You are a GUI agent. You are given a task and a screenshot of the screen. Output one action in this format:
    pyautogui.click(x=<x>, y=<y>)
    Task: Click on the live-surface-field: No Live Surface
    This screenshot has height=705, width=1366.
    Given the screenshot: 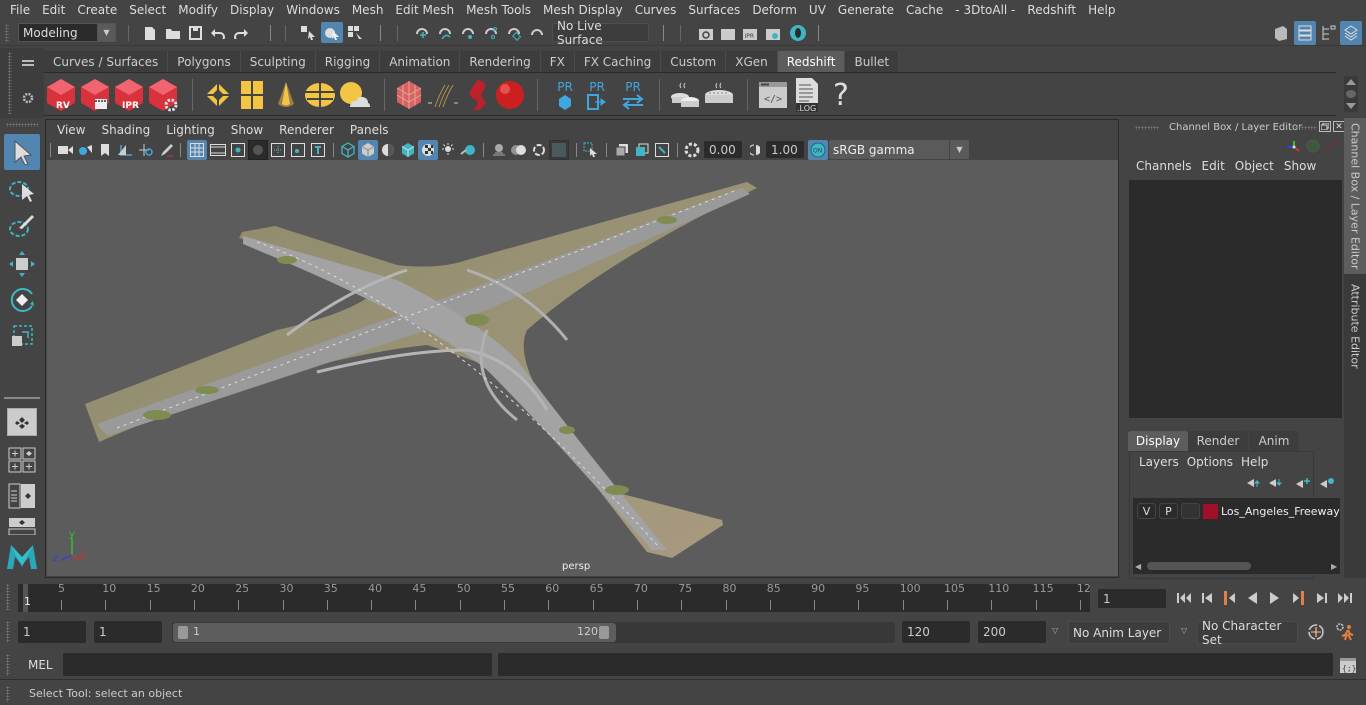 What is the action you would take?
    pyautogui.click(x=600, y=33)
    